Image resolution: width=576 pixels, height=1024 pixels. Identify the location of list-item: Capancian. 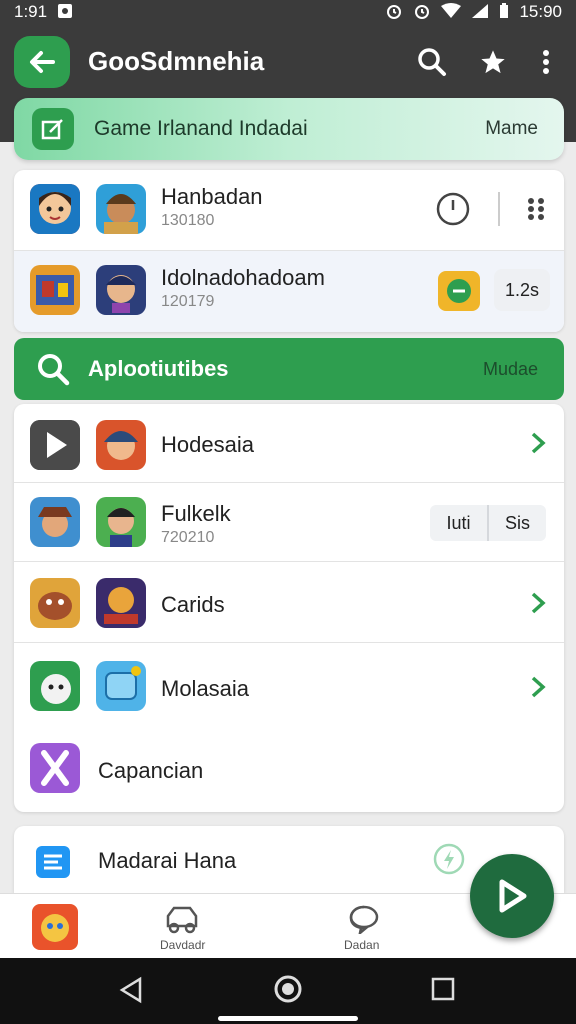
(289, 765).